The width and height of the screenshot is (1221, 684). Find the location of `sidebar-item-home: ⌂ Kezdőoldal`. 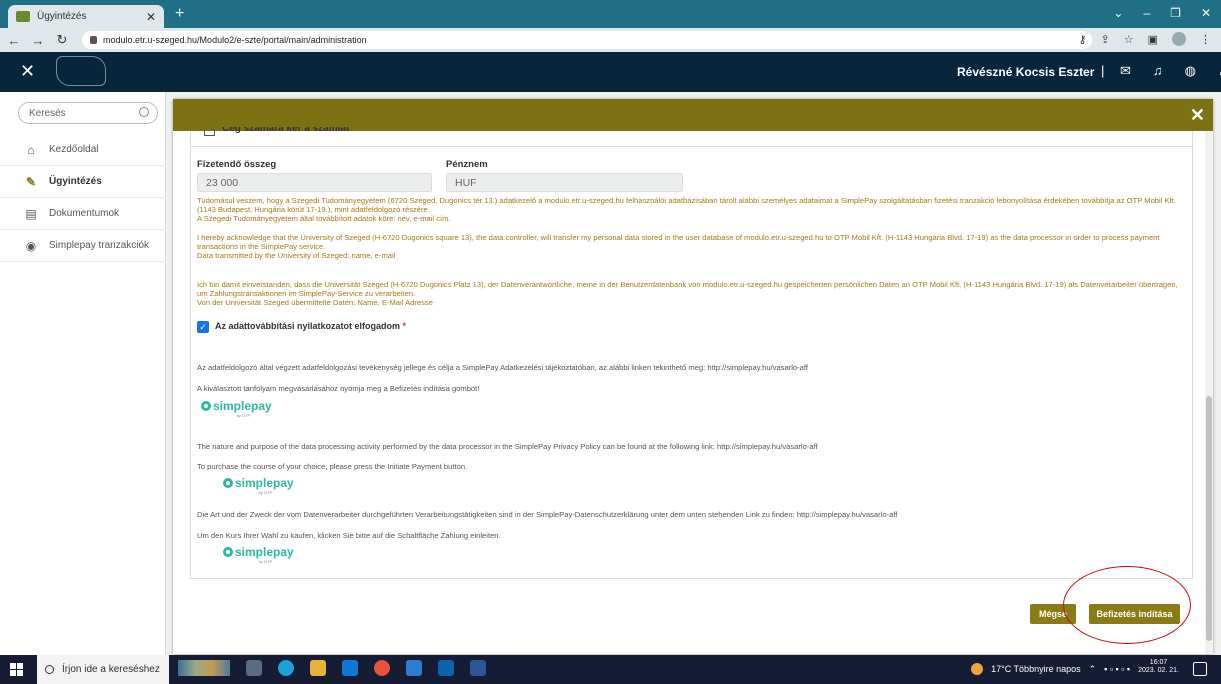

sidebar-item-home: ⌂ Kezdőoldal is located at coordinates (83, 150).